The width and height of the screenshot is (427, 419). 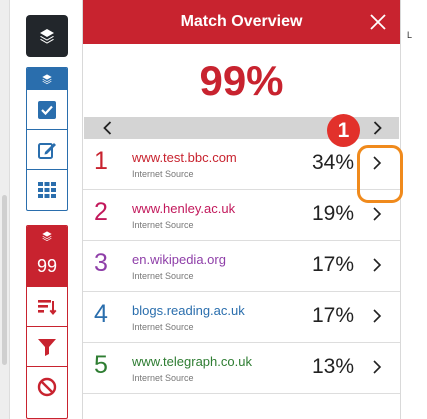 I want to click on checkbox-icon, so click(x=47, y=109).